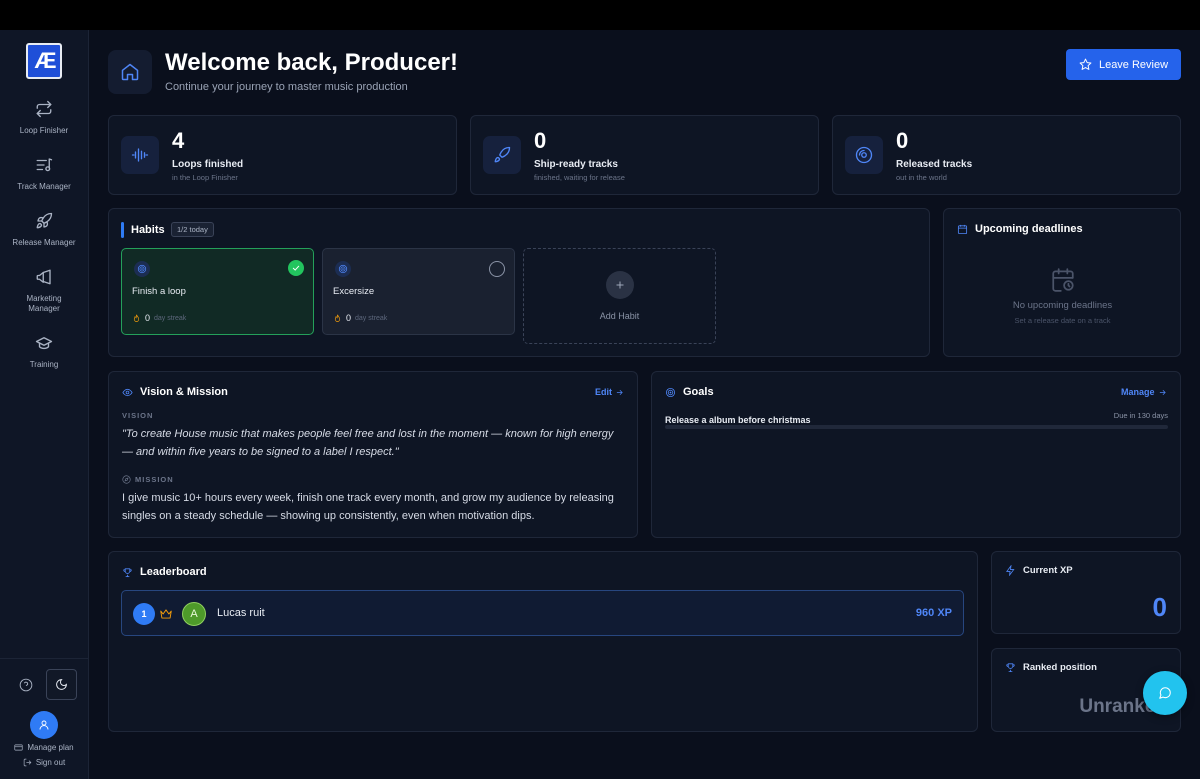 This screenshot has width=1200, height=779. I want to click on habit-name: Finish a loop, so click(159, 291).